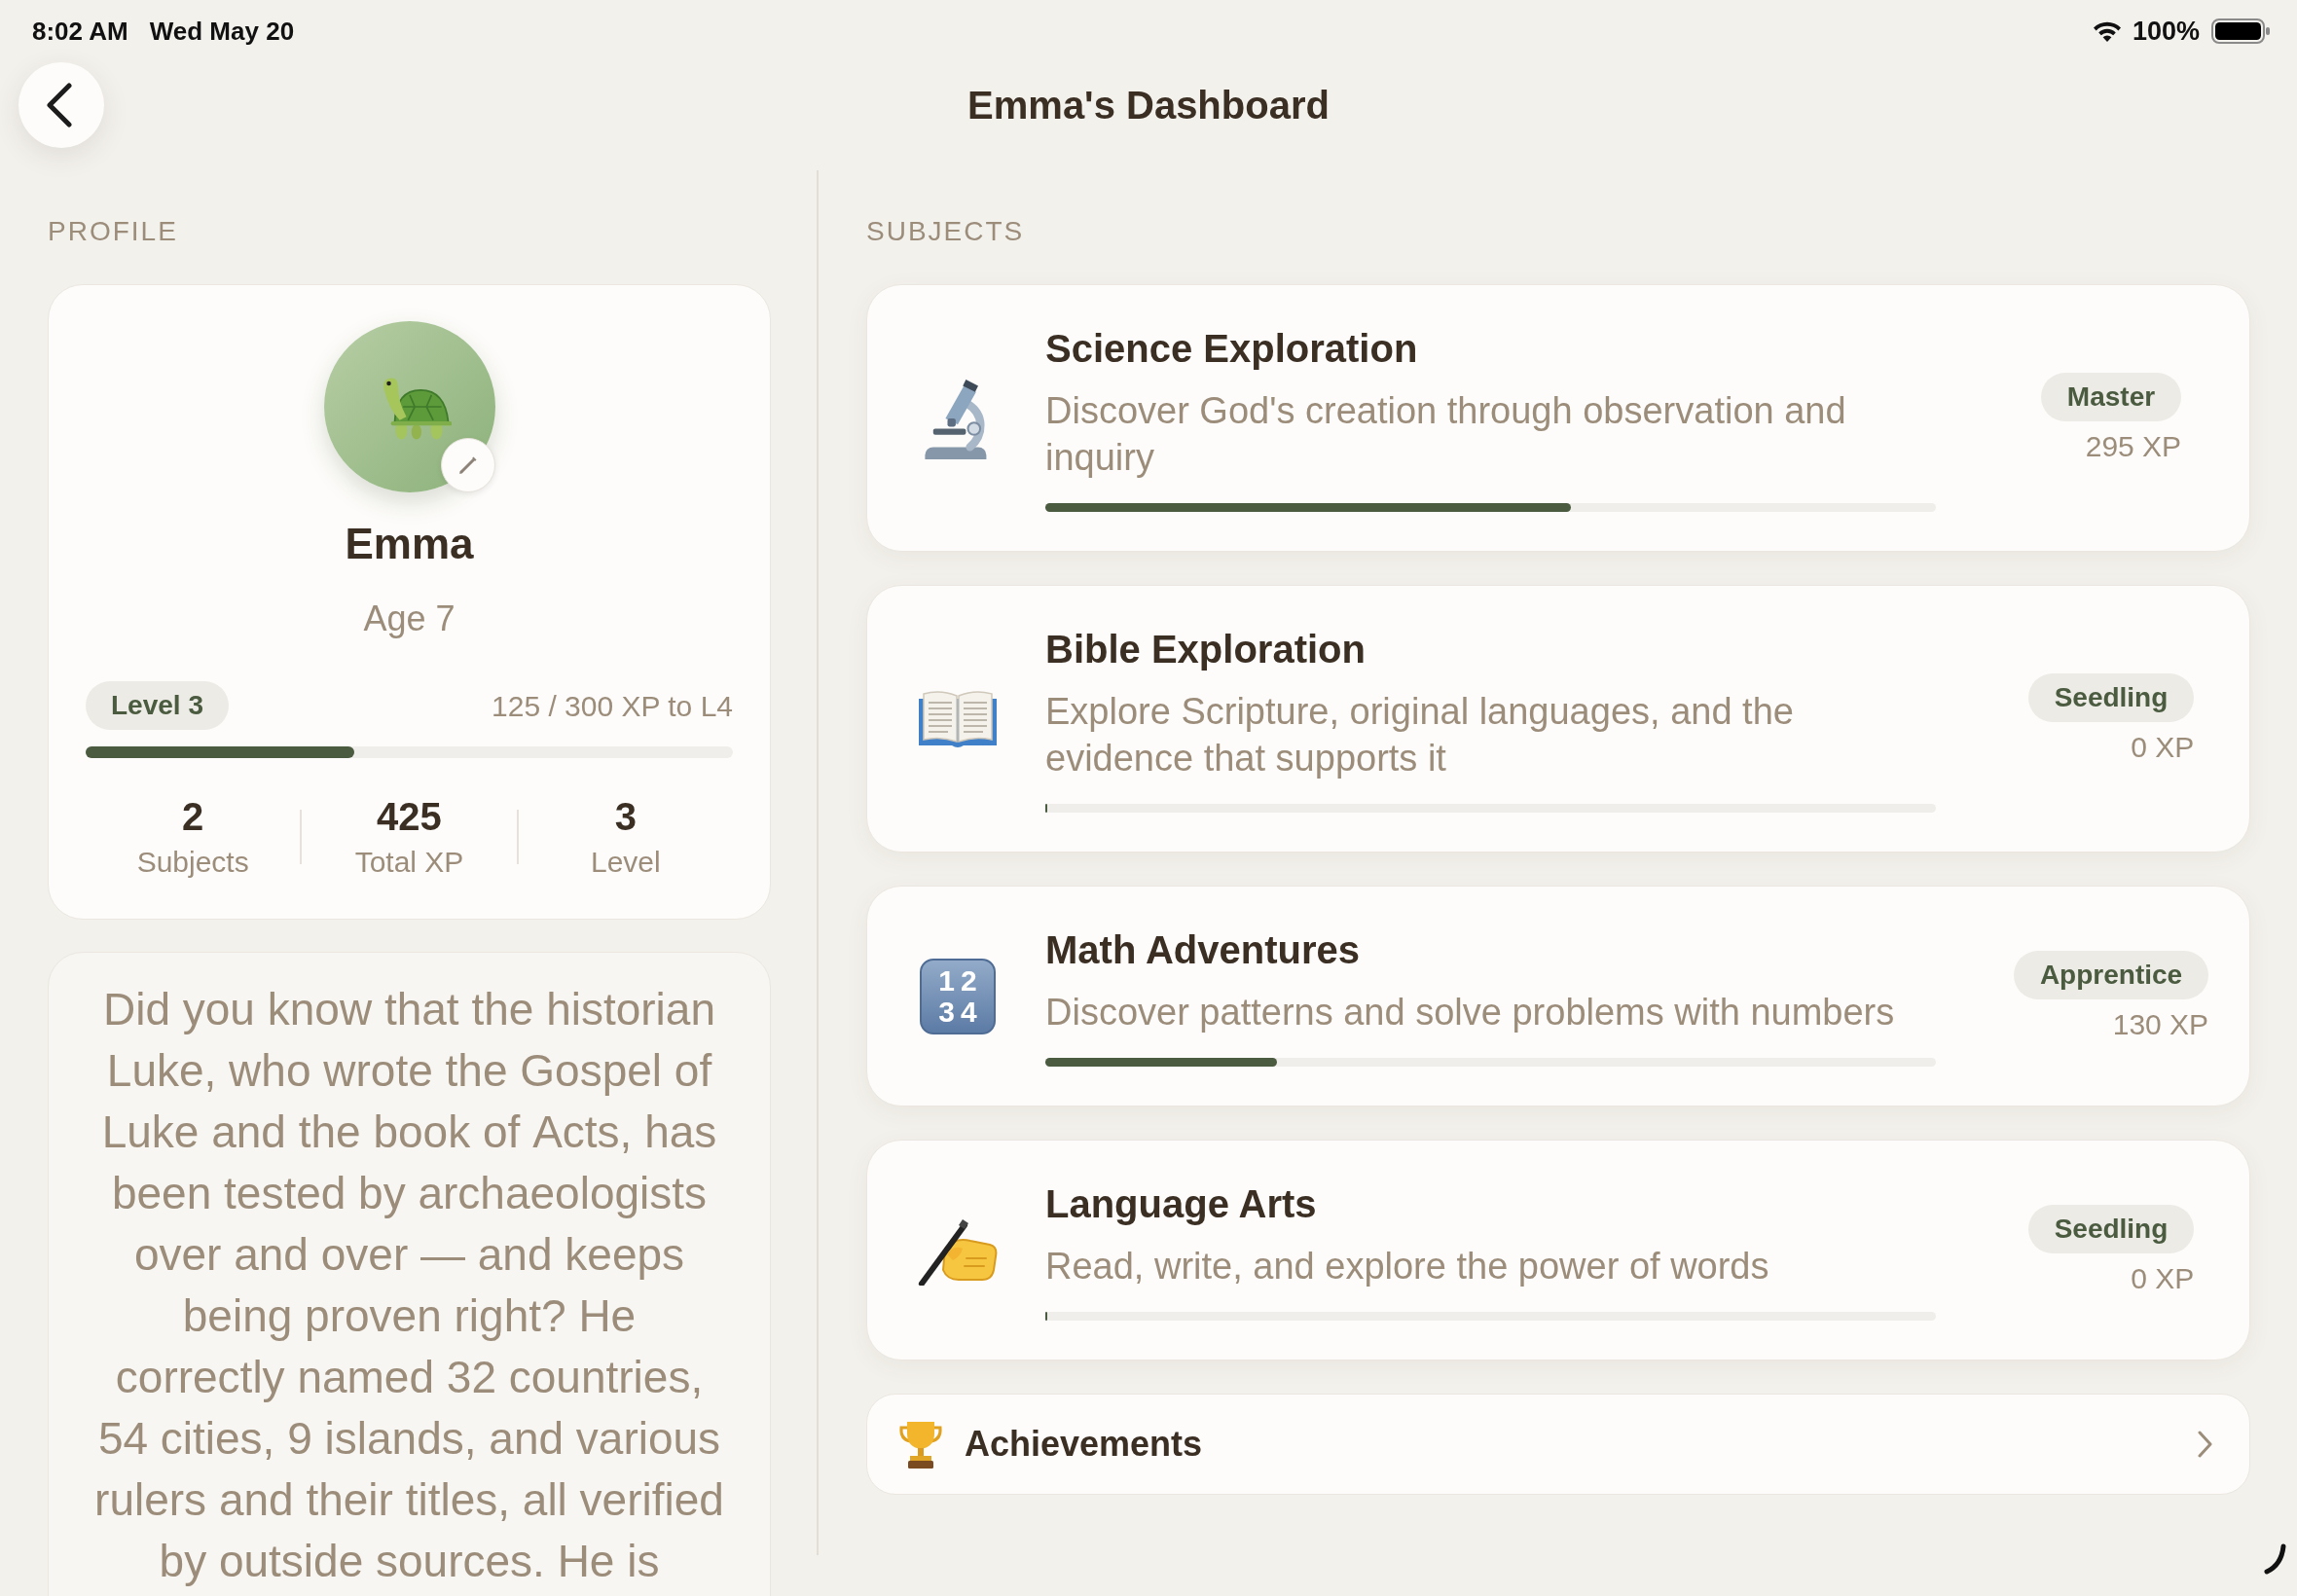 The image size is (2297, 1596). What do you see at coordinates (2240, 31) in the screenshot?
I see `battery-icon` at bounding box center [2240, 31].